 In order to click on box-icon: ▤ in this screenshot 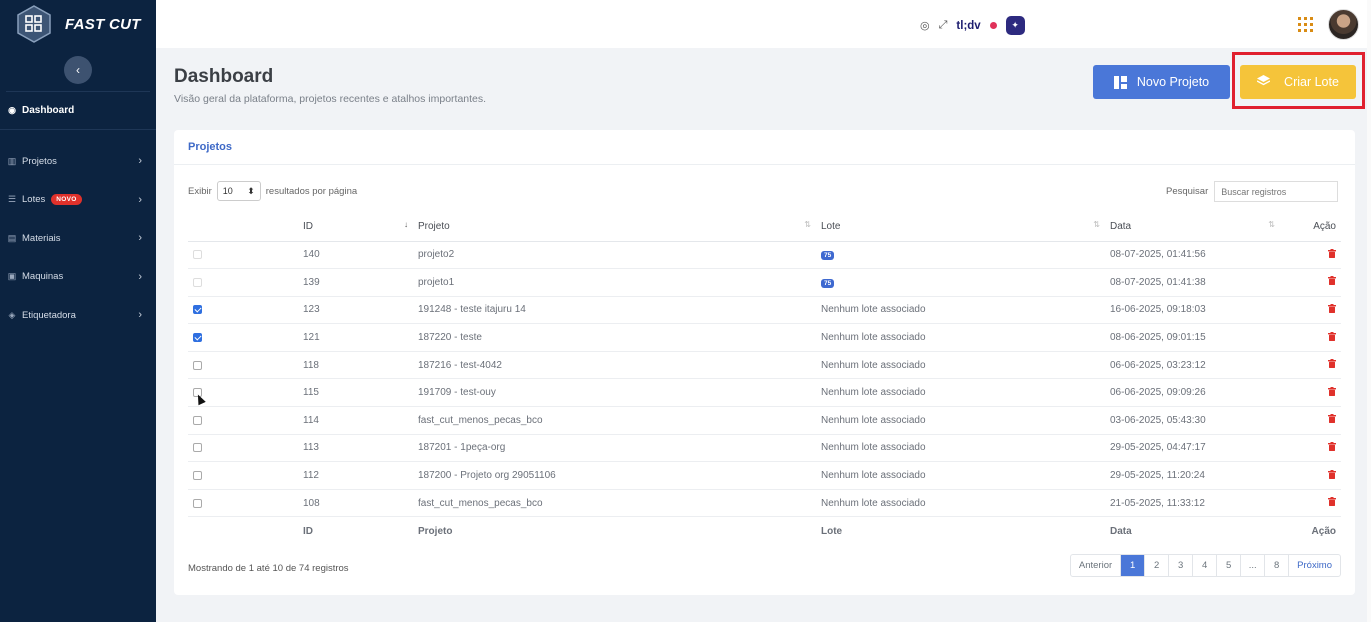, I will do `click(12, 237)`.